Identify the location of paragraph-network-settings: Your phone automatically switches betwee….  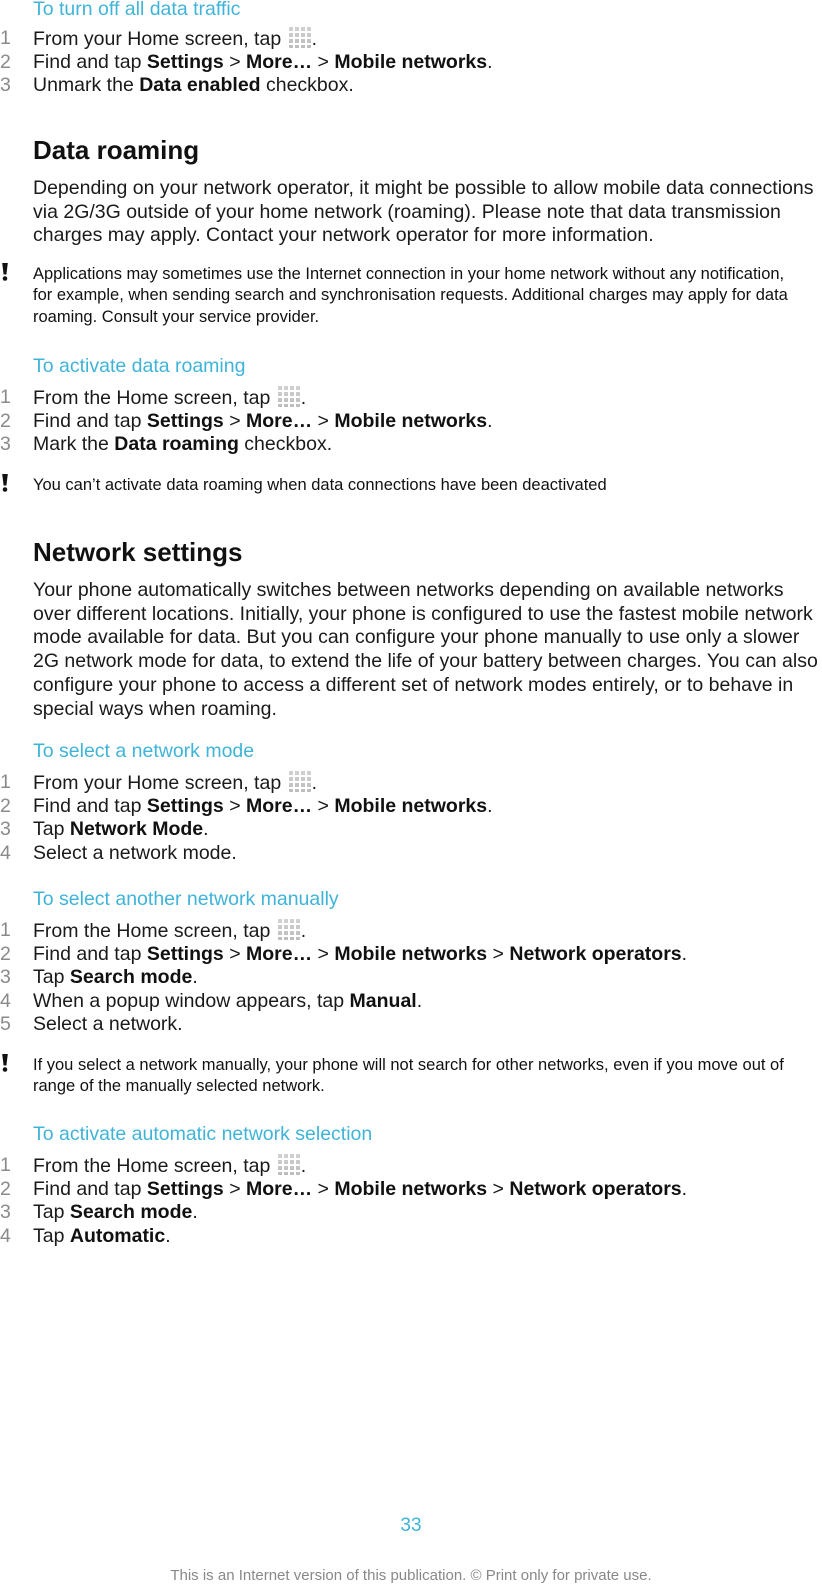
(425, 649).